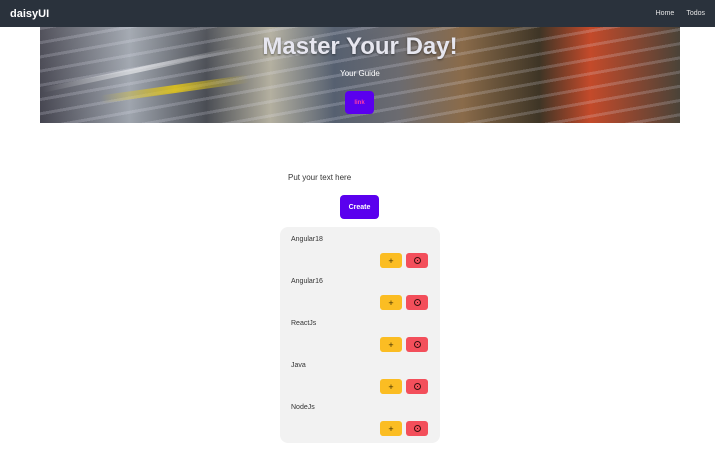  What do you see at coordinates (695, 13) in the screenshot?
I see `nav-link-todos: Todos` at bounding box center [695, 13].